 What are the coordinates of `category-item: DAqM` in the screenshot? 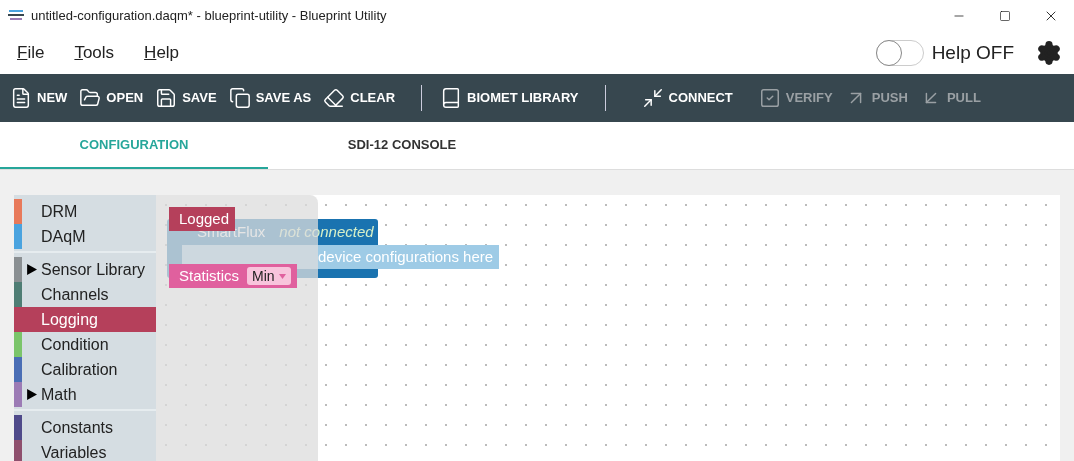 It's located at (85, 236).